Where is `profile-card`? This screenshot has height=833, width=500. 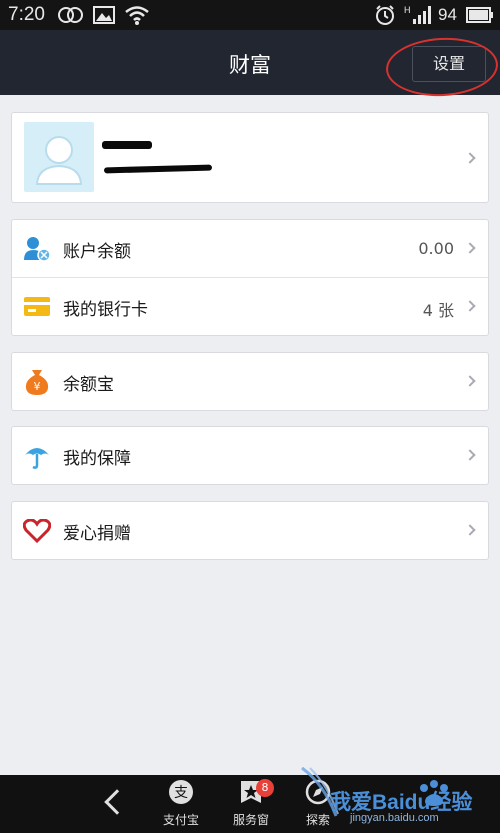 profile-card is located at coordinates (250, 157).